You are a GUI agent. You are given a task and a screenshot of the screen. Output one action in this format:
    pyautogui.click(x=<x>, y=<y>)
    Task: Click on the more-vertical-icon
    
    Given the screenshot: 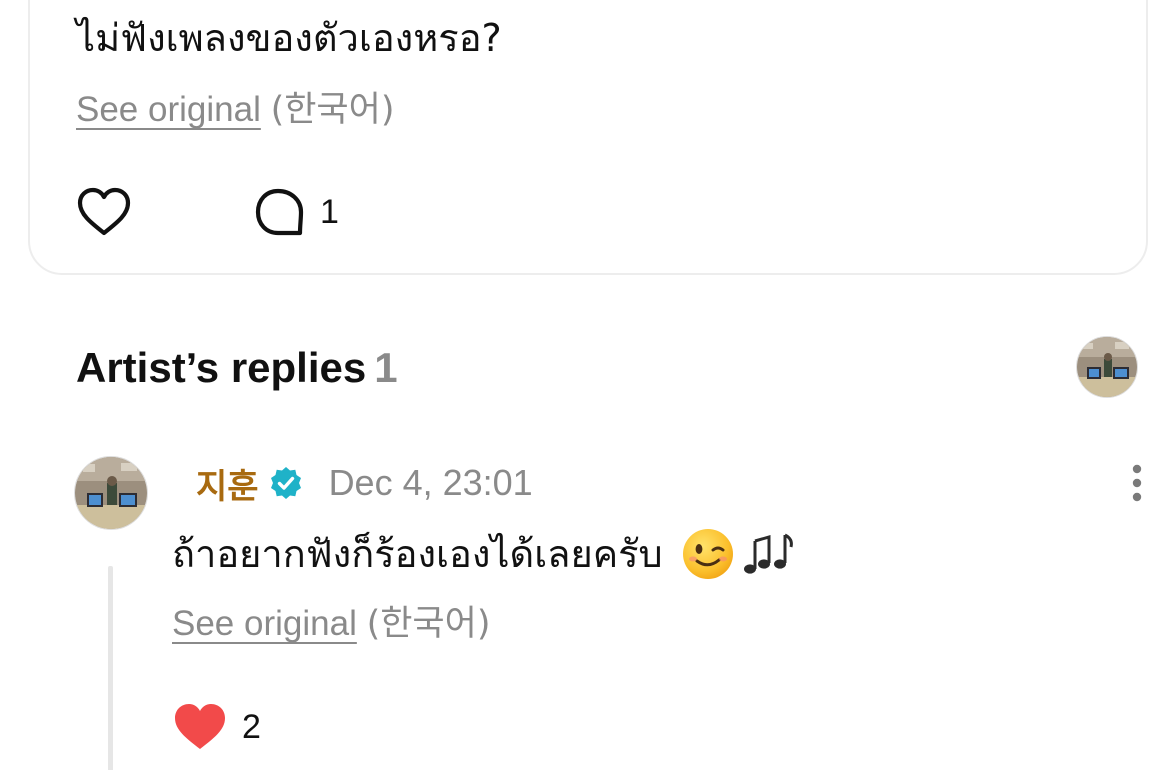 What is the action you would take?
    pyautogui.click(x=1137, y=483)
    